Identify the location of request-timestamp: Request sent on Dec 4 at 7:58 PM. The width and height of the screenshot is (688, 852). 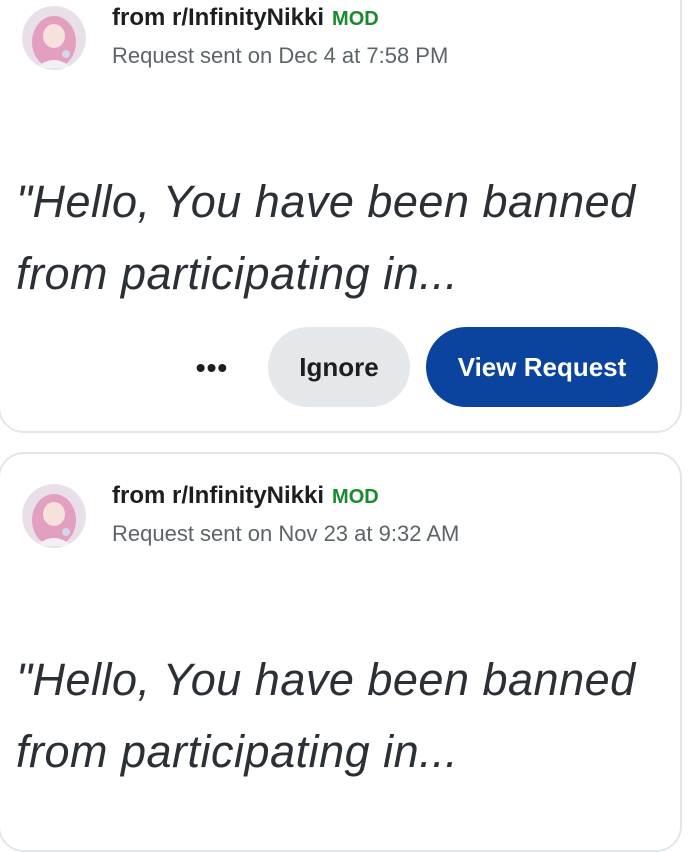
(280, 55).